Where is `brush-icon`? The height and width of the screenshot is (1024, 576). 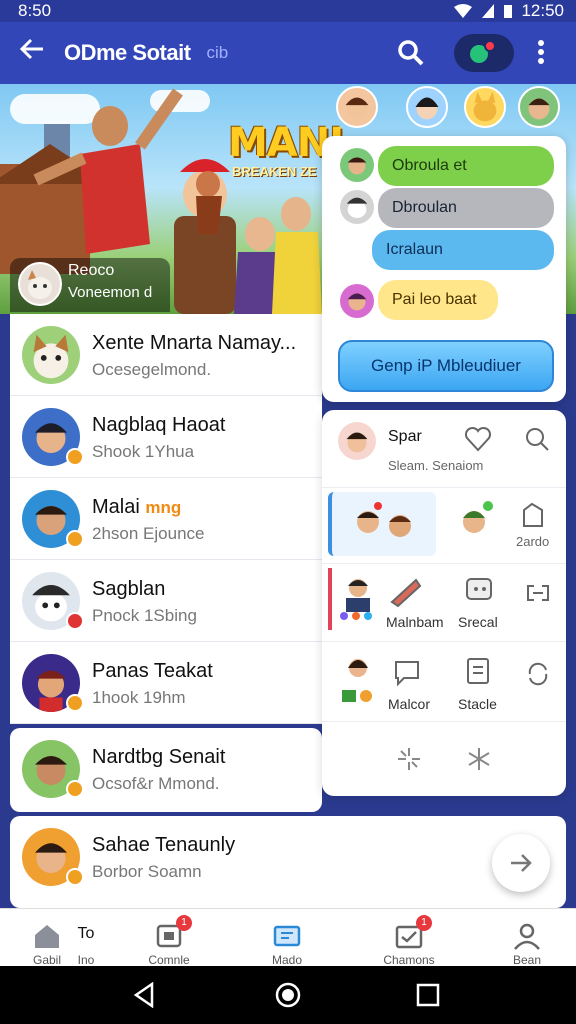
brush-icon is located at coordinates (405, 591).